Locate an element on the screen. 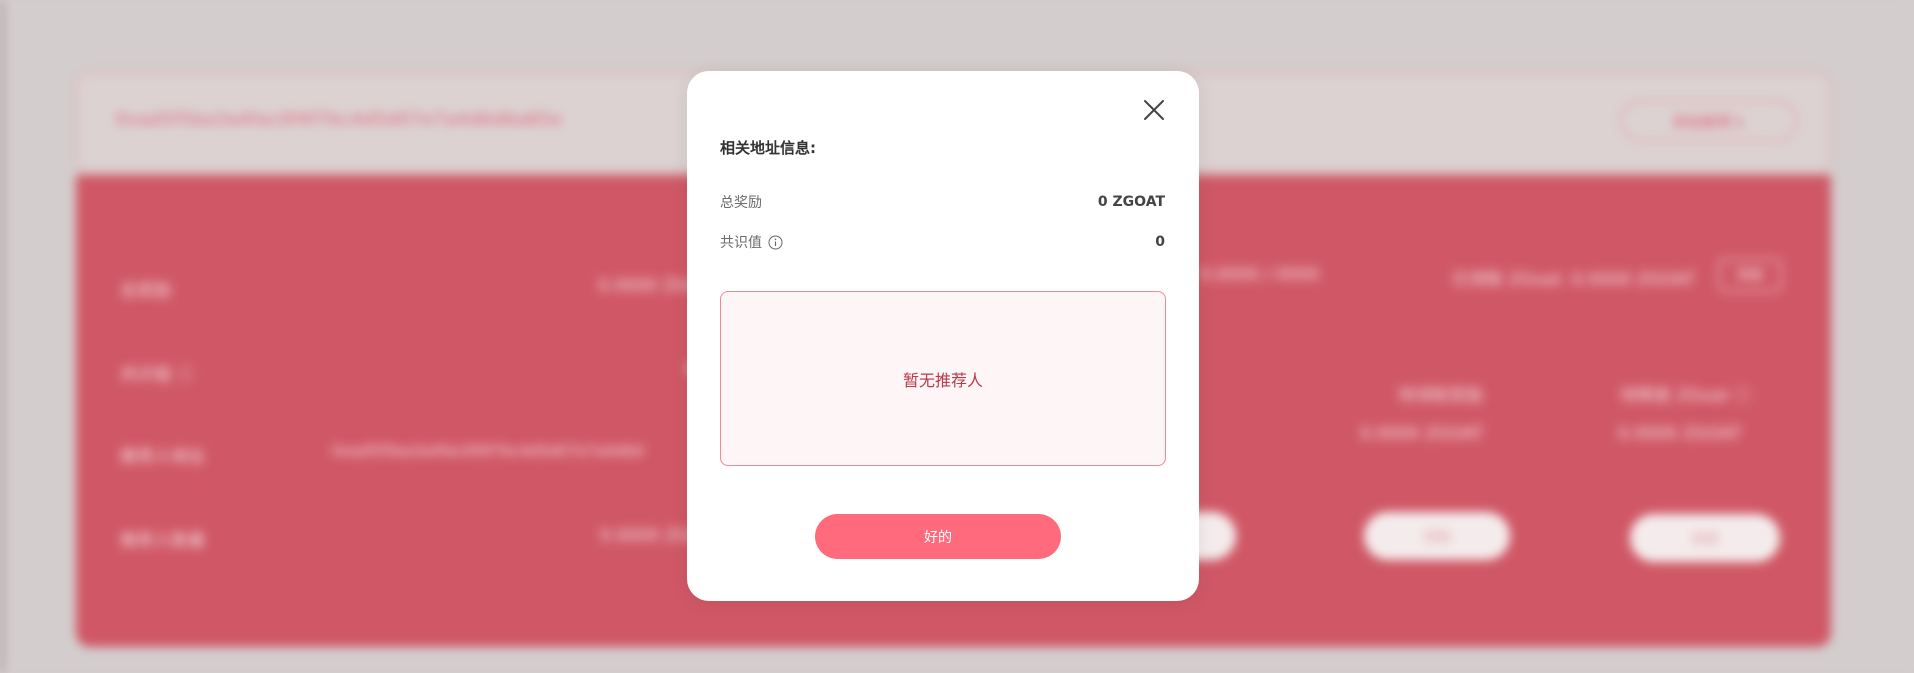  mid-value: 0.0000 / 0000 is located at coordinates (1260, 275).